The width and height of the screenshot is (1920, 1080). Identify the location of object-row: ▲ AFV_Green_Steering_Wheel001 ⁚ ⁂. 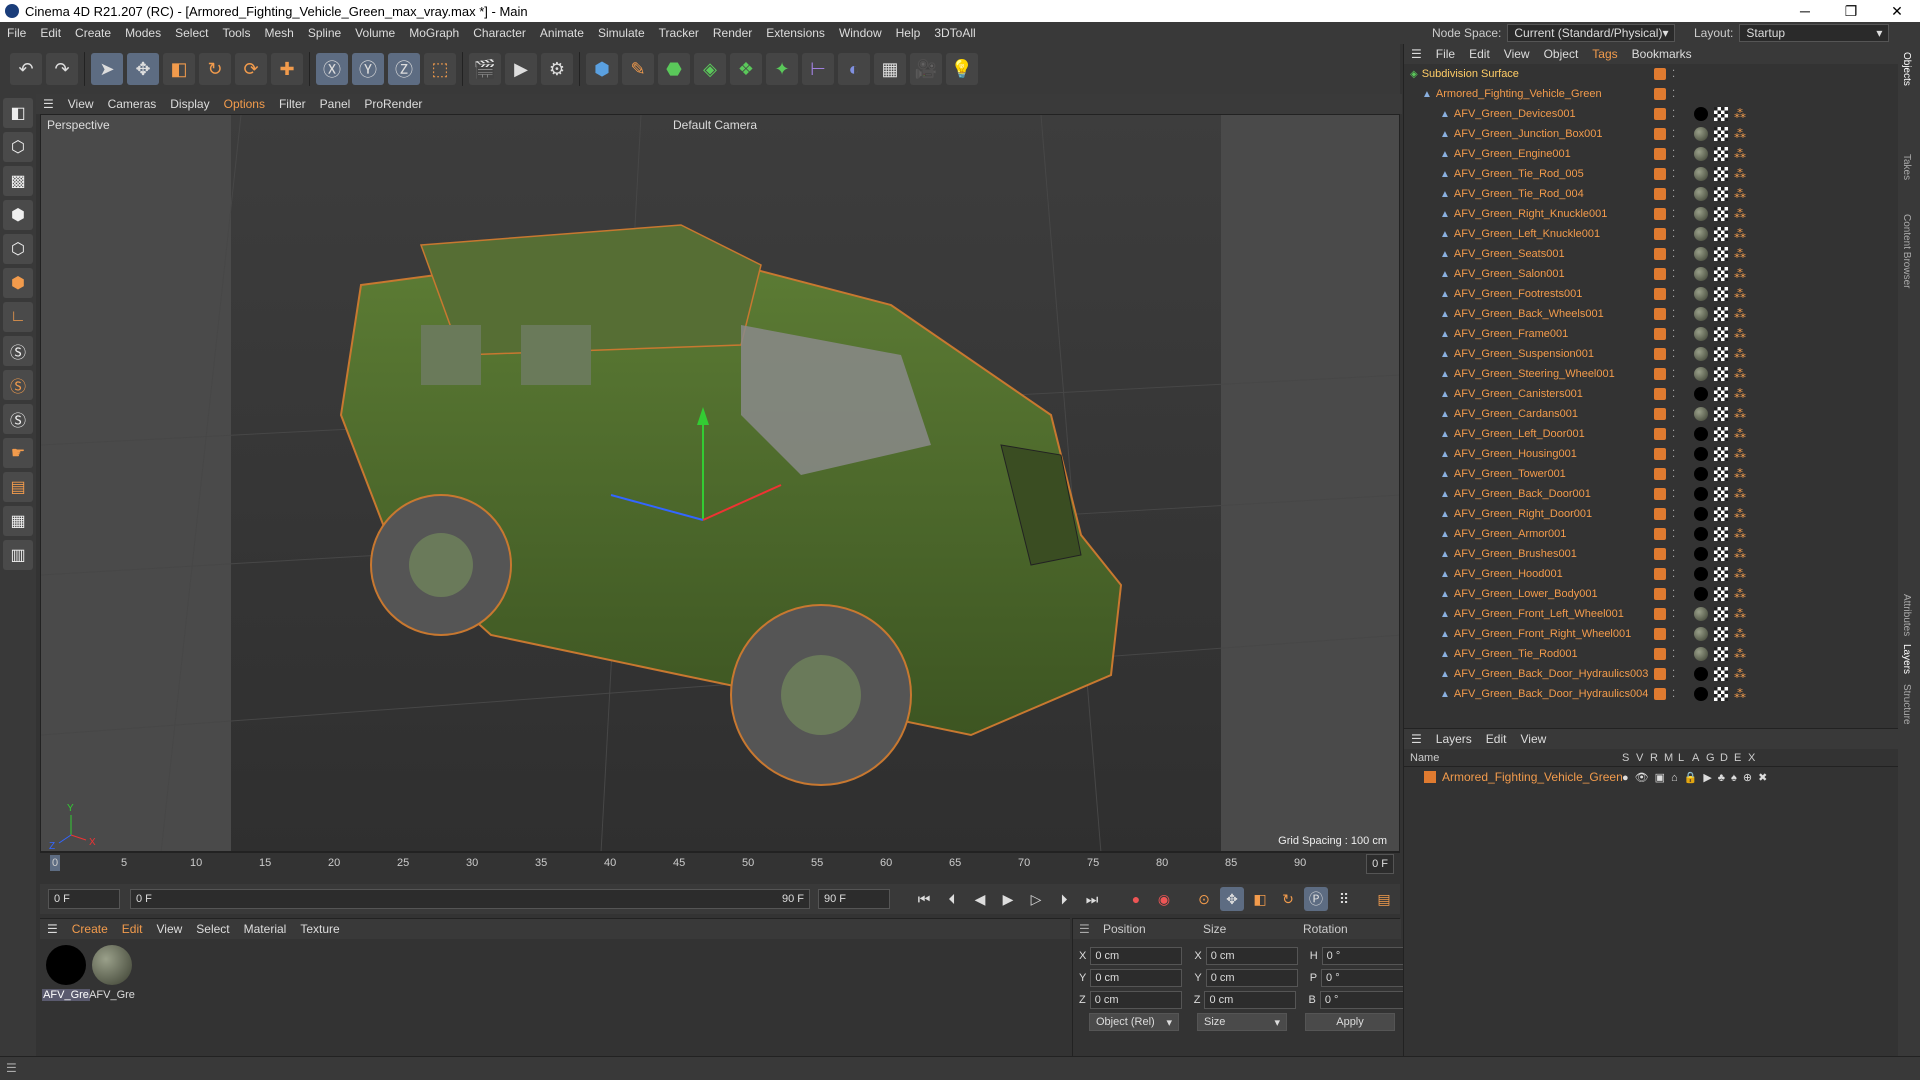
(1651, 374).